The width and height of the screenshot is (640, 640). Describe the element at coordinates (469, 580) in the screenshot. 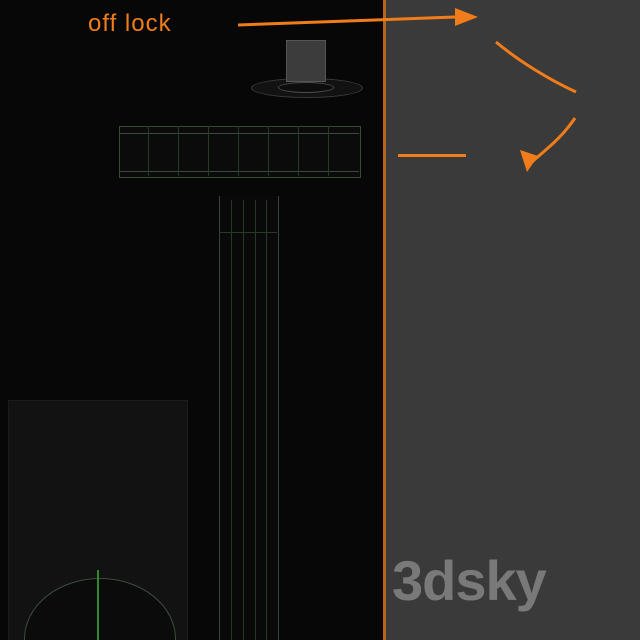

I see `watermark: 3dsky` at that location.